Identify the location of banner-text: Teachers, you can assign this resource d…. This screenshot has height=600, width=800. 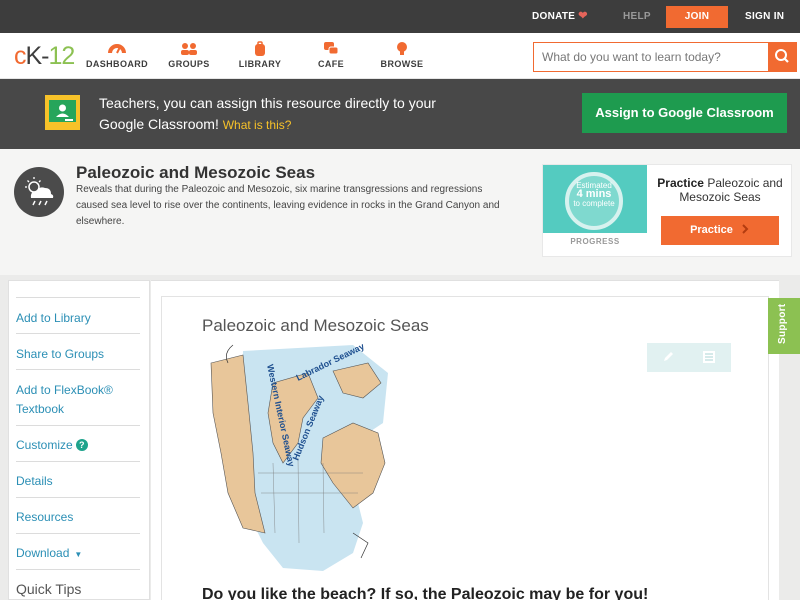
(289, 114).